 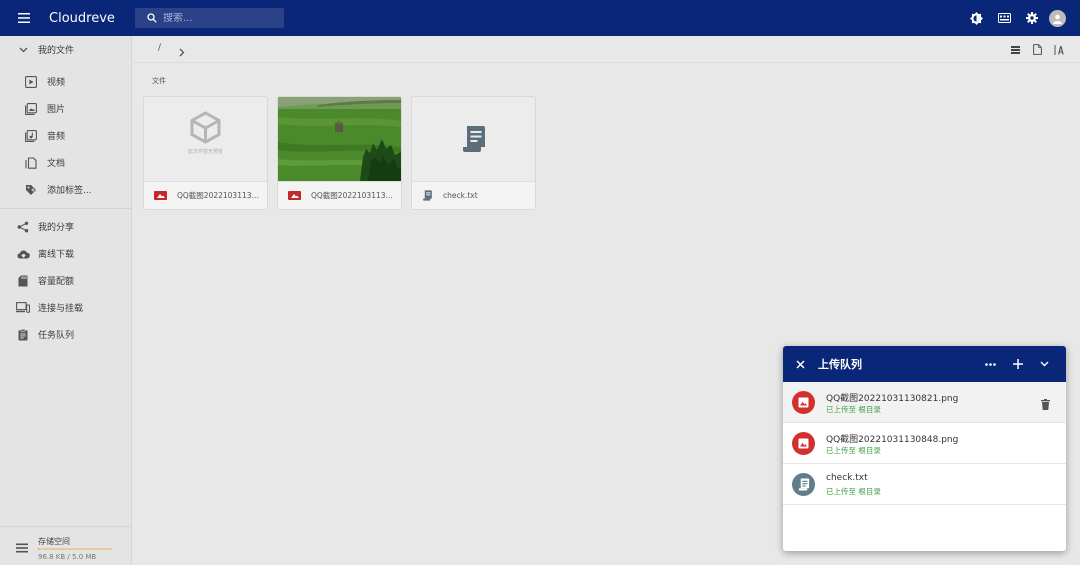 What do you see at coordinates (460, 195) in the screenshot?
I see `file-name: check.txt` at bounding box center [460, 195].